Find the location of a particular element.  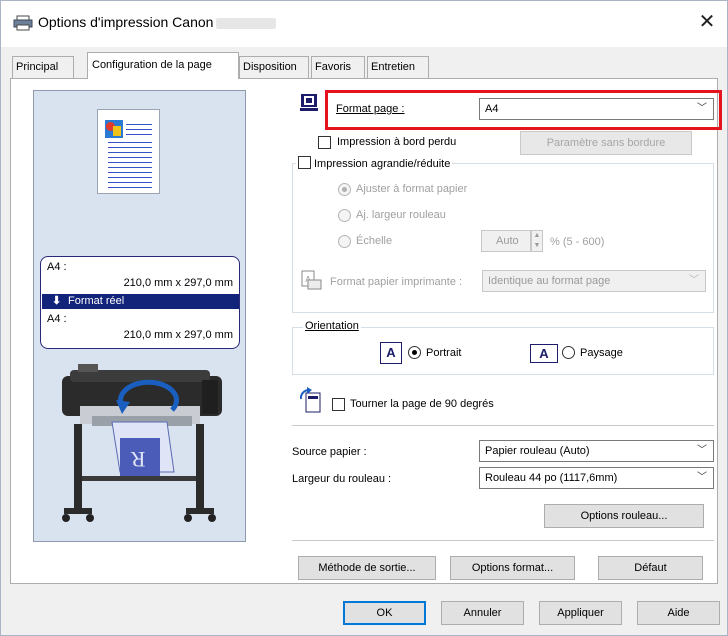

fit-paper-label: Ajuster à format papier is located at coordinates (412, 189).